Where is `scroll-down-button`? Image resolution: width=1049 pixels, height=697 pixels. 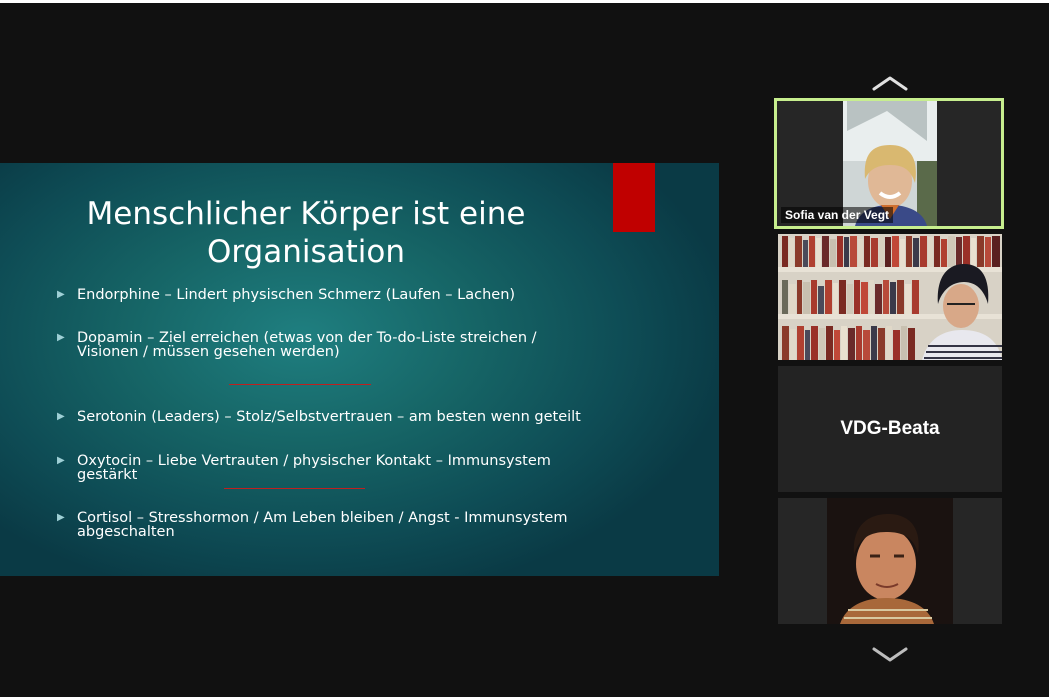 scroll-down-button is located at coordinates (890, 655).